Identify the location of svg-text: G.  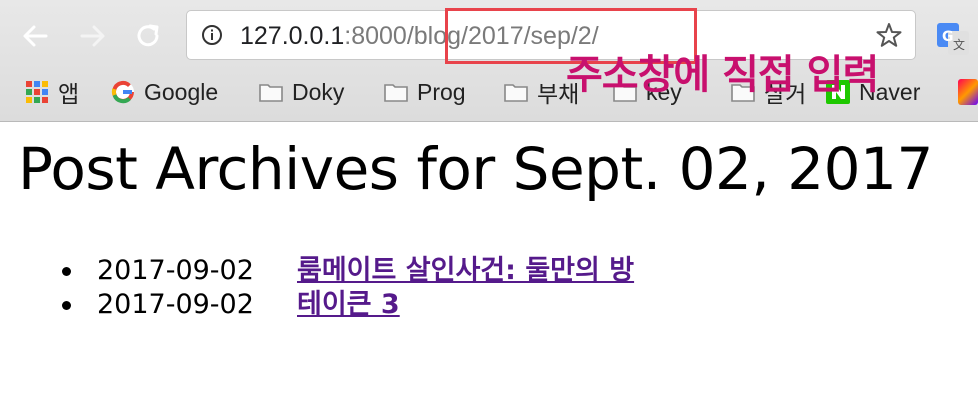
(948, 37).